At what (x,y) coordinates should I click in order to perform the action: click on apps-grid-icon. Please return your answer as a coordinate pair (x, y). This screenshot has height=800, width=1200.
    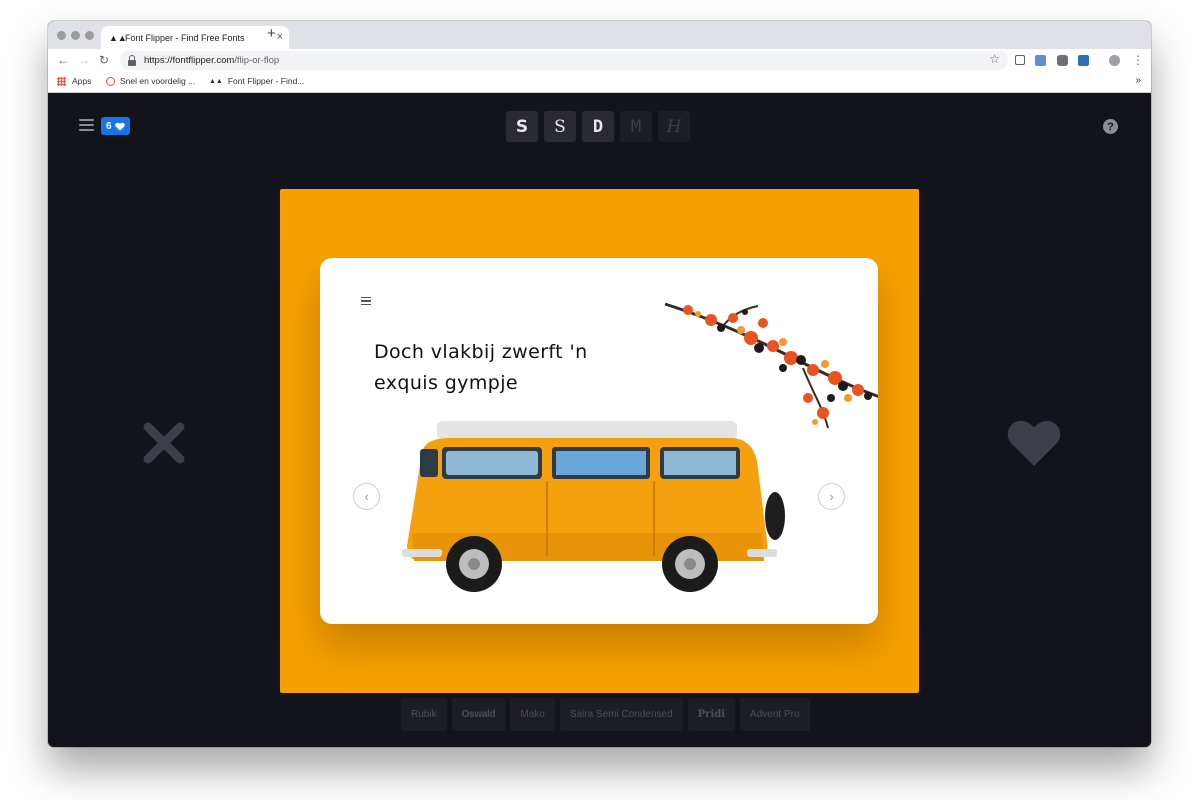
    Looking at the image, I should click on (61, 81).